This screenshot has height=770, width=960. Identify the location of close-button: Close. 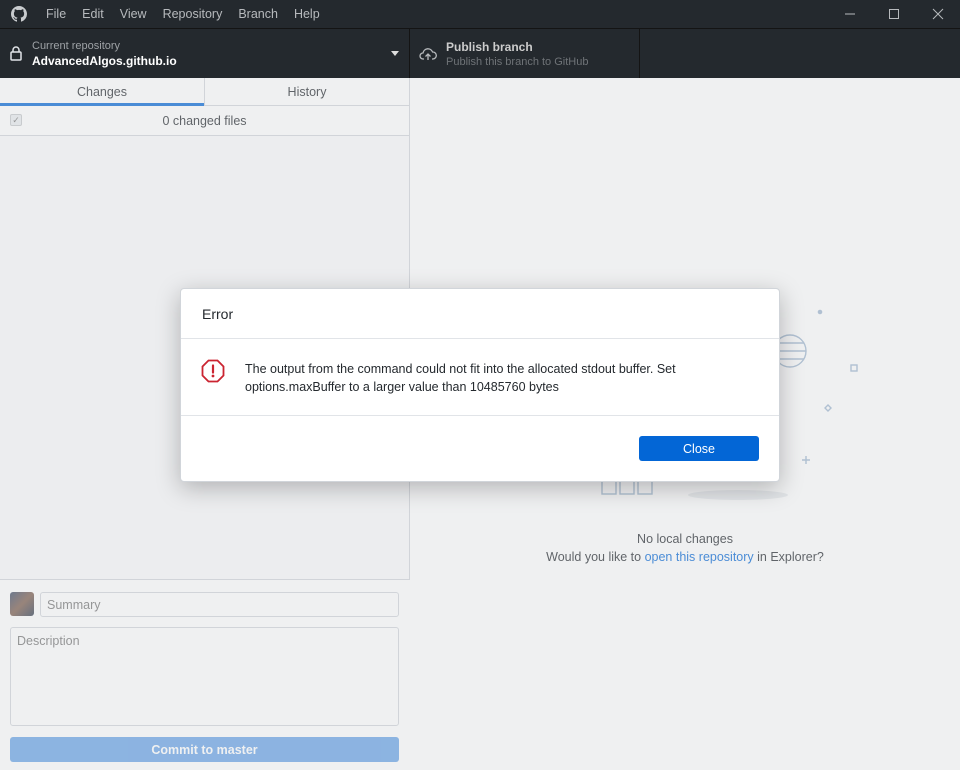
(699, 448).